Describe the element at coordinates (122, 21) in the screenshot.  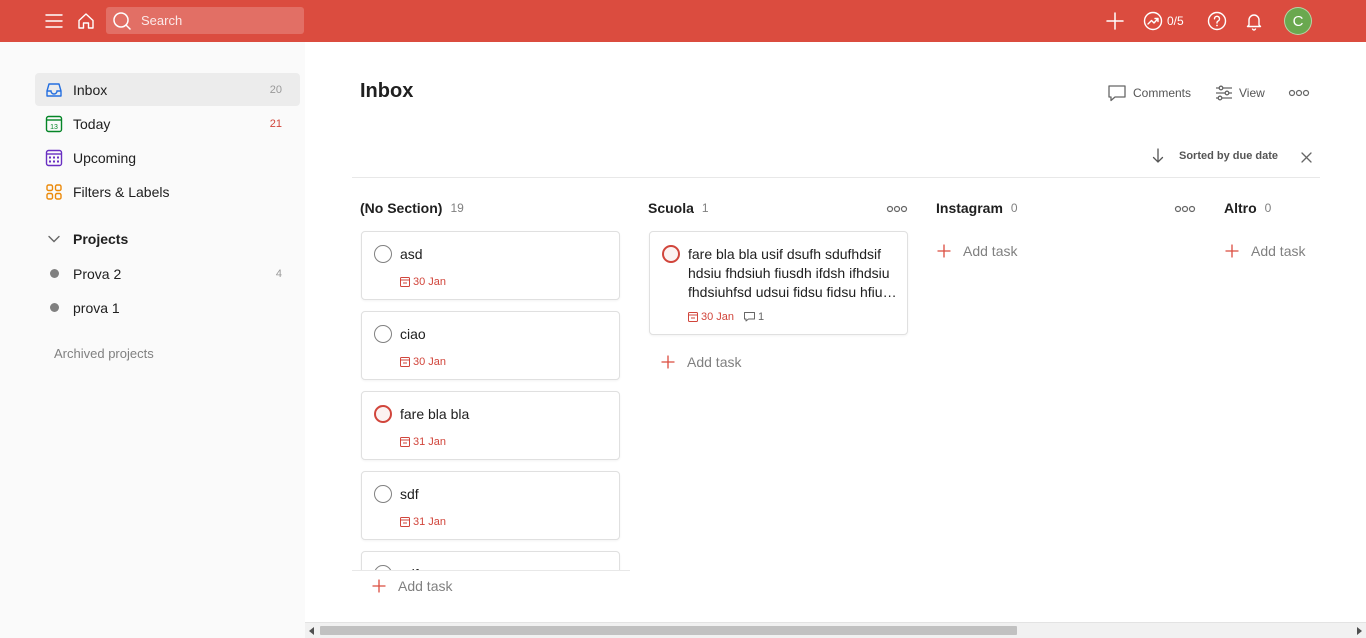
I see `search-icon` at that location.